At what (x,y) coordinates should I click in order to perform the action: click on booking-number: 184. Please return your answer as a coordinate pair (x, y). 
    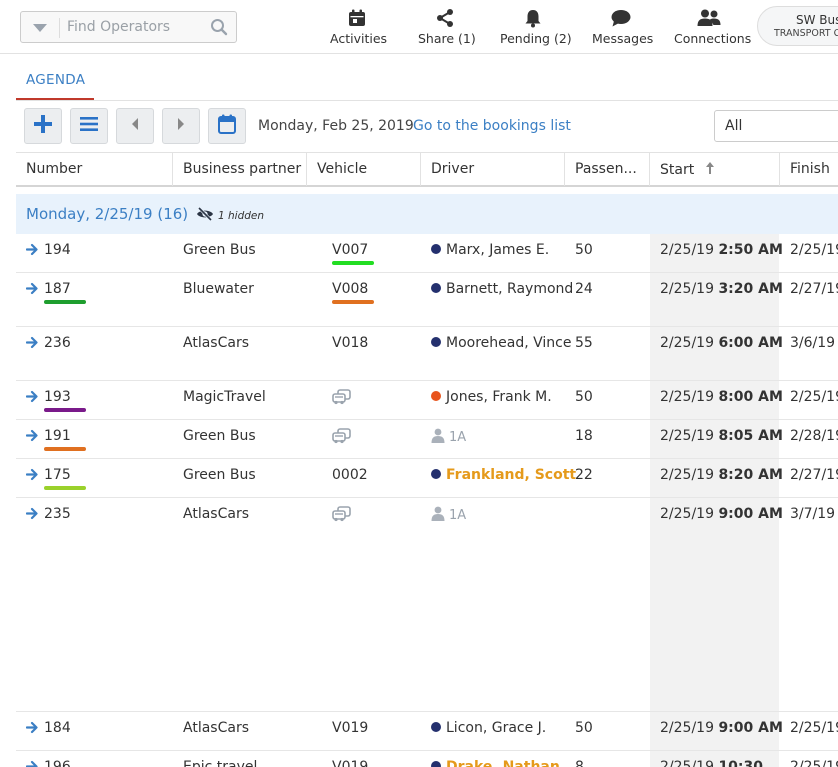
    Looking at the image, I should click on (57, 728).